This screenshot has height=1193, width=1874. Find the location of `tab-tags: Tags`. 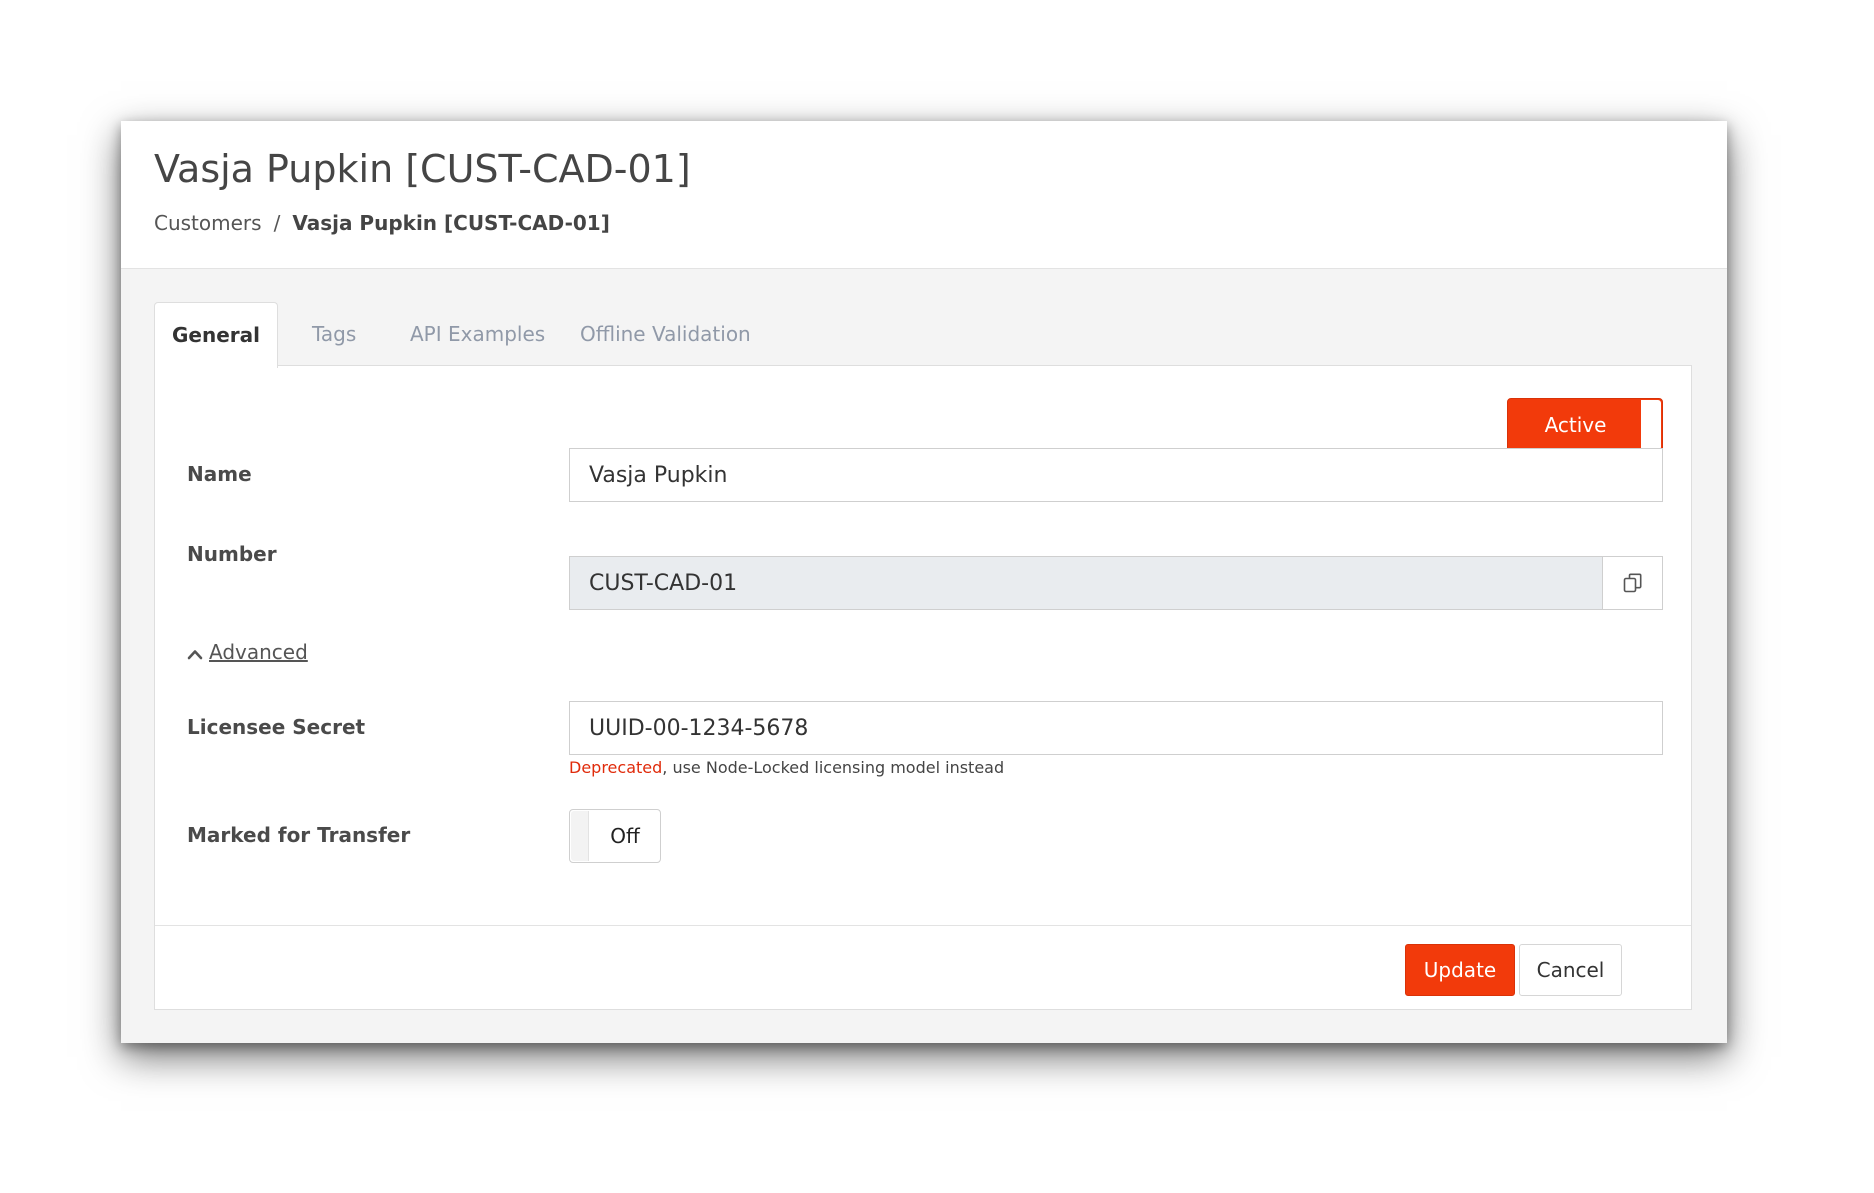

tab-tags: Tags is located at coordinates (334, 334).